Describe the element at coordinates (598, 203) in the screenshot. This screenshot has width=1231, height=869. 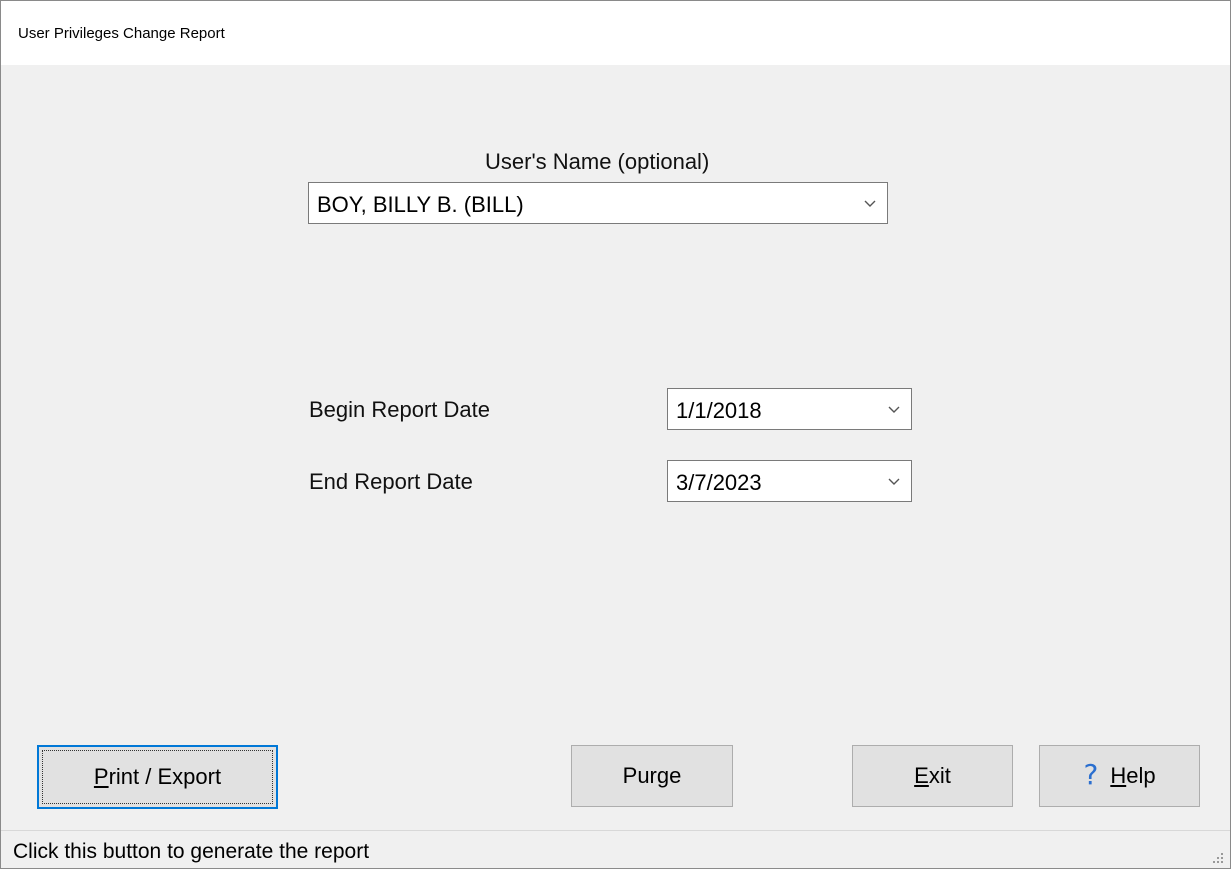
I see `users-name-combobox: BOY, BILLY B. (BILL)` at that location.